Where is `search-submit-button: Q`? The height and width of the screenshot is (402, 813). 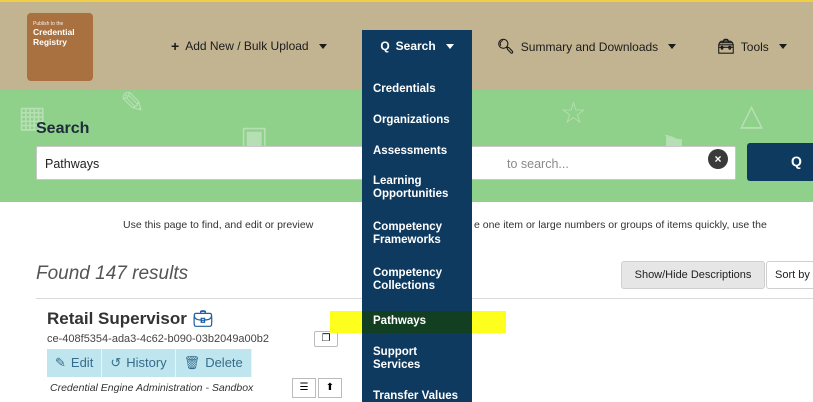 search-submit-button: Q is located at coordinates (780, 162).